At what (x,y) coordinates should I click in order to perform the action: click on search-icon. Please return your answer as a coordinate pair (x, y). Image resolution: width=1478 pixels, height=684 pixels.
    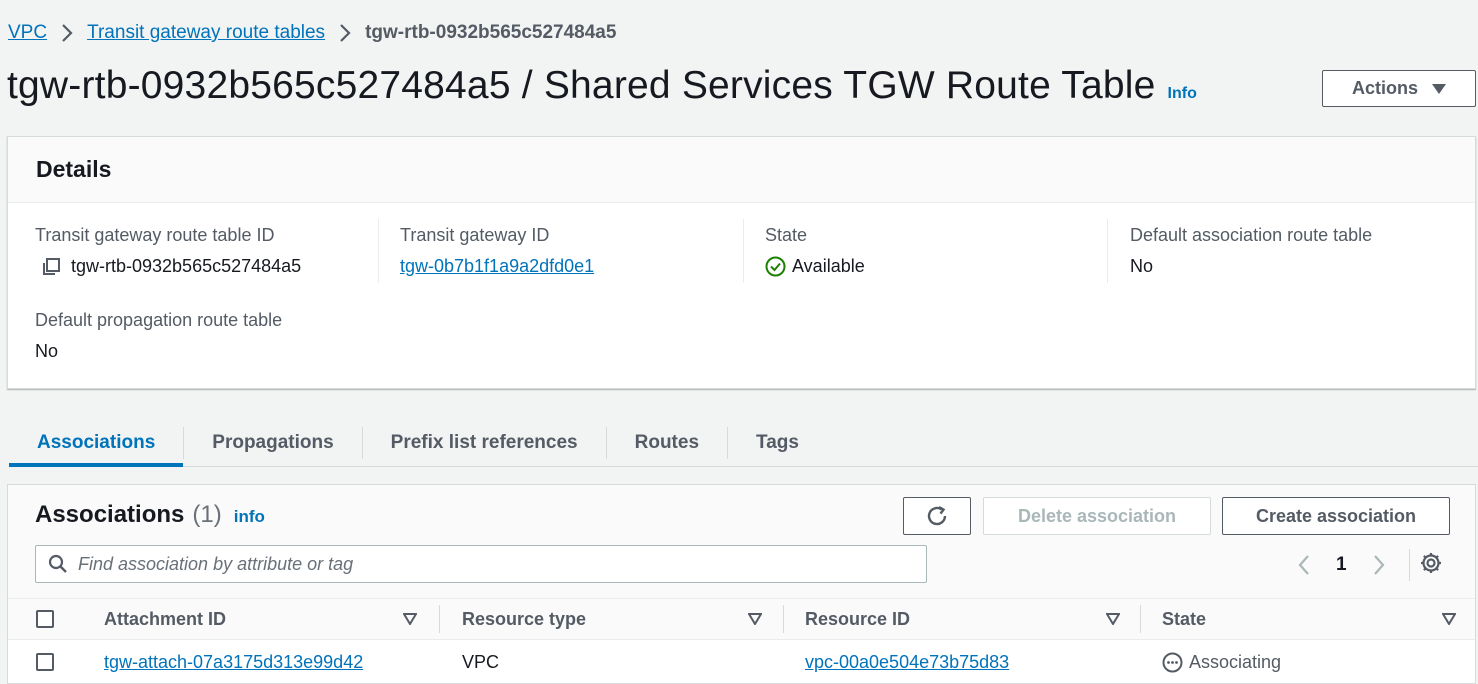
    Looking at the image, I should click on (58, 564).